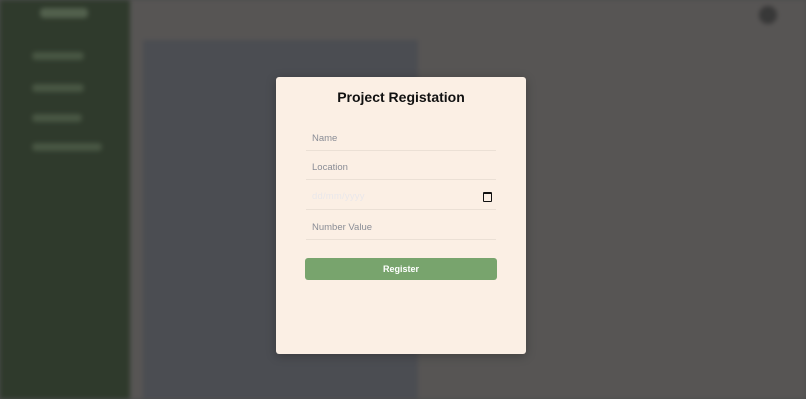 The width and height of the screenshot is (806, 399). I want to click on name-field, so click(401, 139).